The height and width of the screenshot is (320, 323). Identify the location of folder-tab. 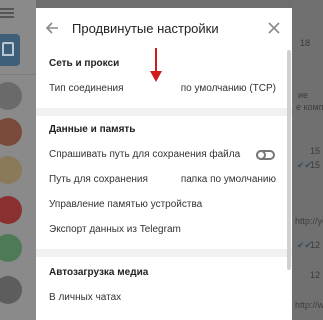
(10, 50).